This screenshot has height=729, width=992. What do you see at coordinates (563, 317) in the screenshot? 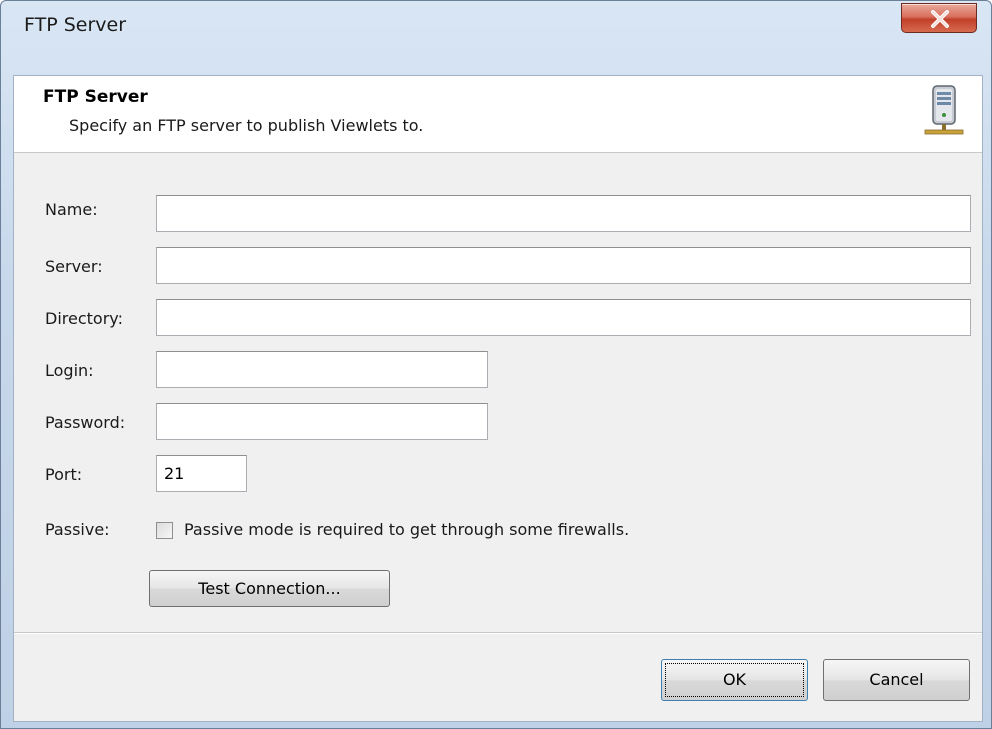
I see `directory-input` at bounding box center [563, 317].